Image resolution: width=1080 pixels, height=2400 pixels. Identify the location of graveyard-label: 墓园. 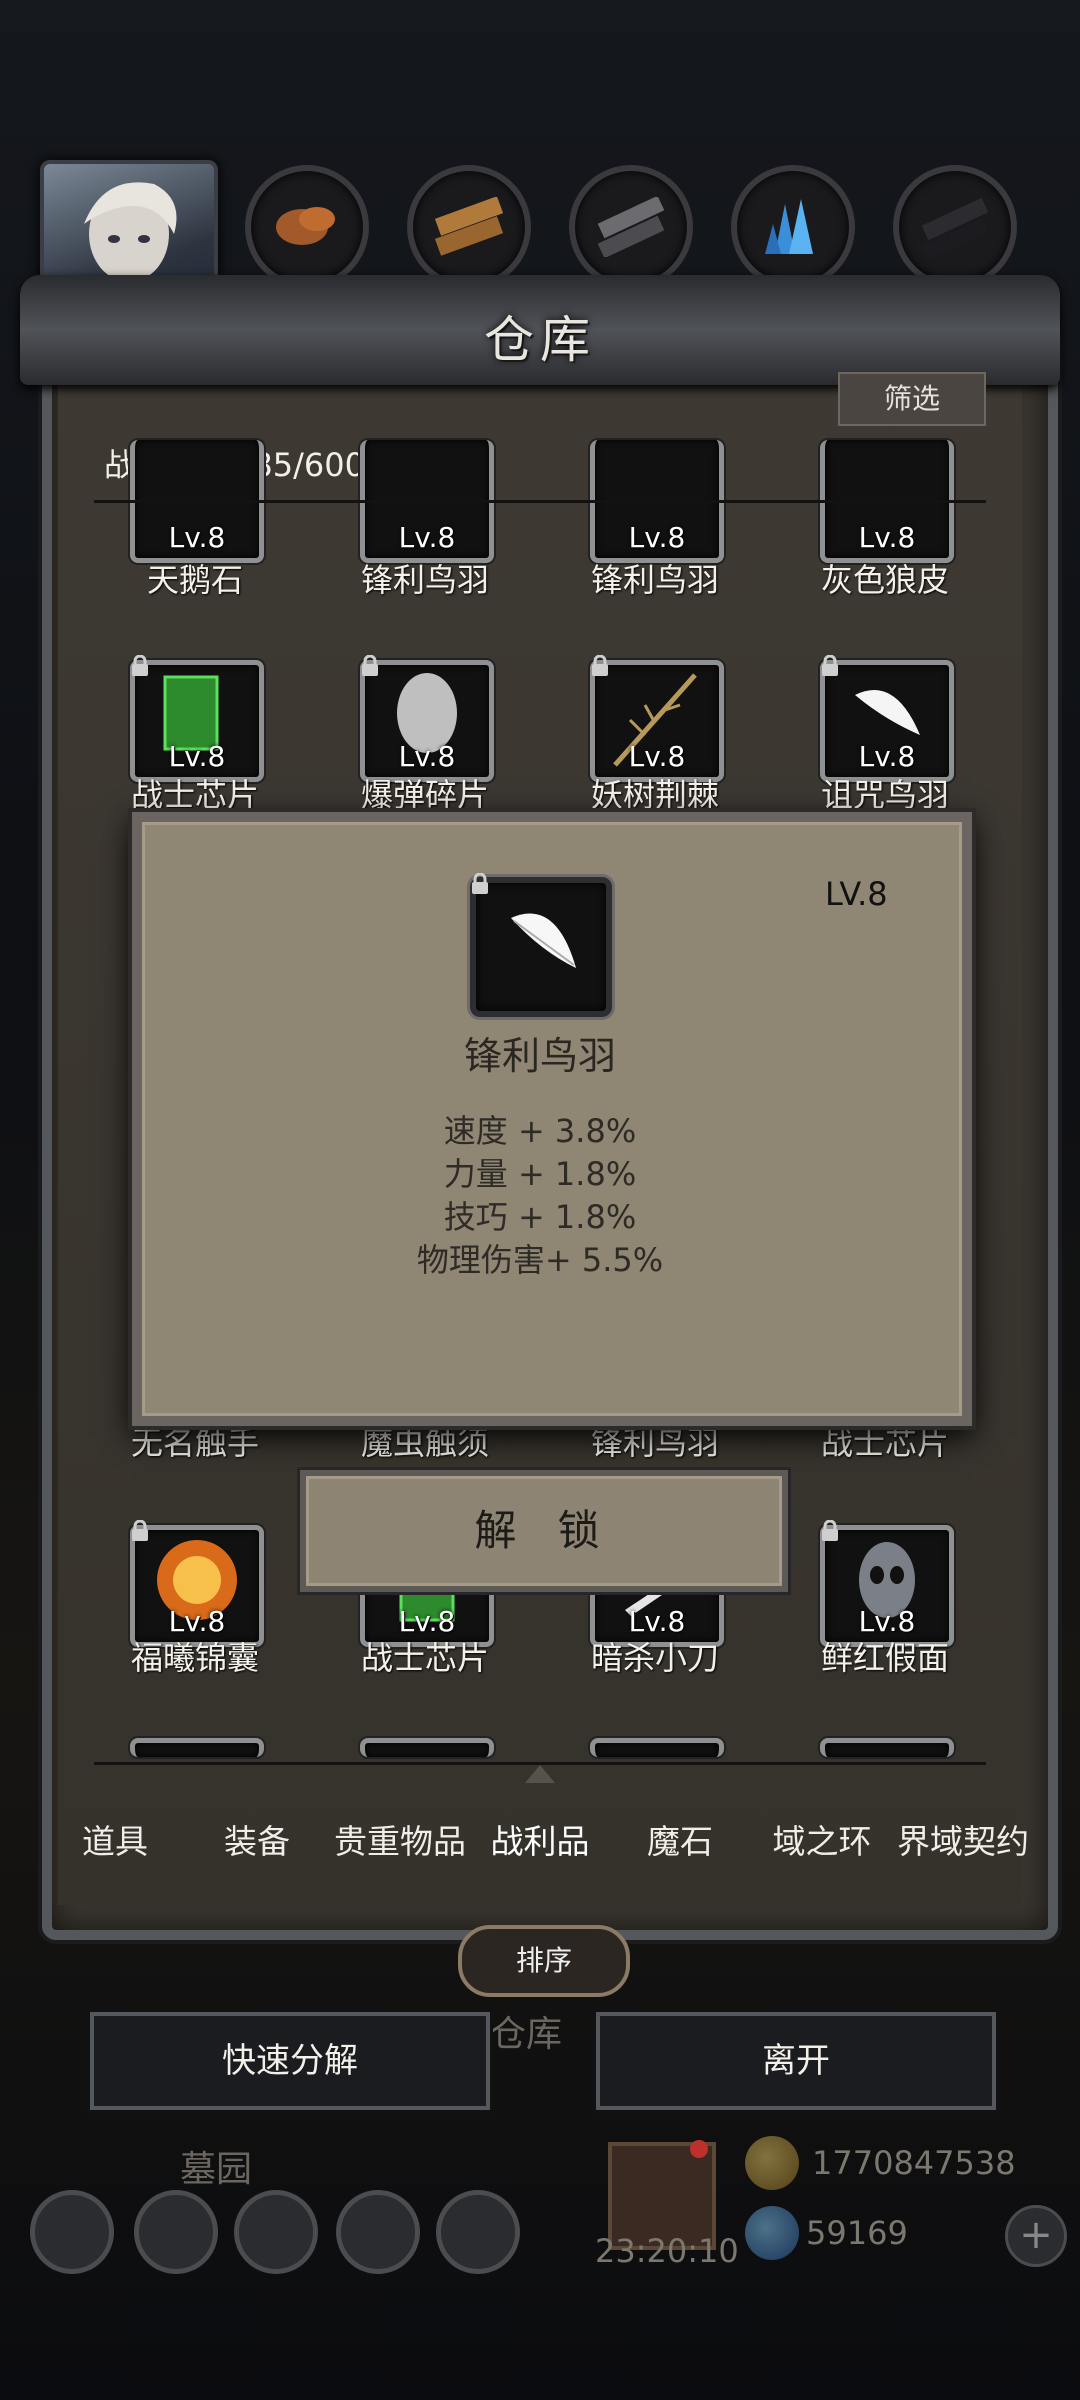
(216, 2169).